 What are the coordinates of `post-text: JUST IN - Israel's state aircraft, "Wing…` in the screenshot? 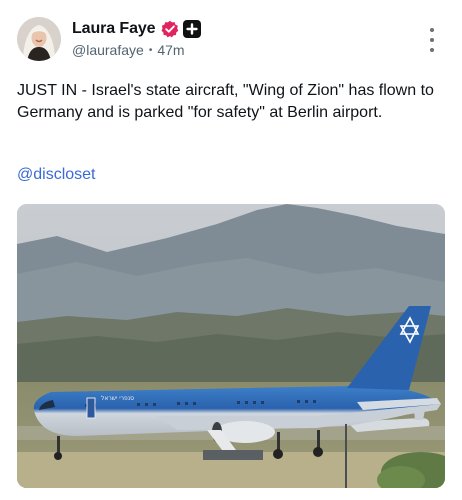 It's located at (225, 101).